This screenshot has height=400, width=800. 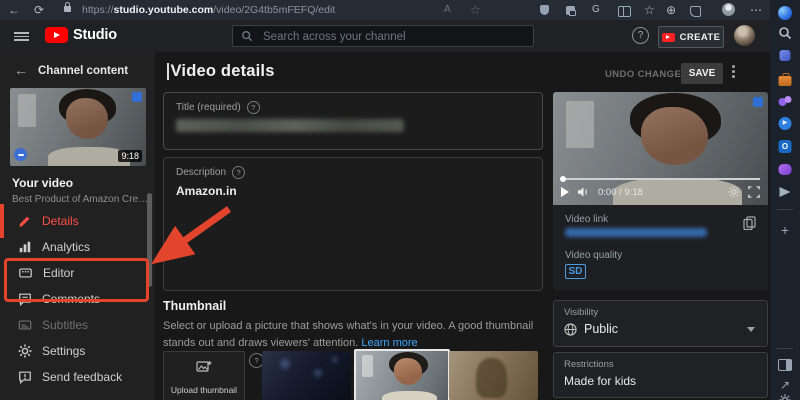 What do you see at coordinates (204, 375) in the screenshot?
I see `upload-thumbnail-button: Upload thumbnail` at bounding box center [204, 375].